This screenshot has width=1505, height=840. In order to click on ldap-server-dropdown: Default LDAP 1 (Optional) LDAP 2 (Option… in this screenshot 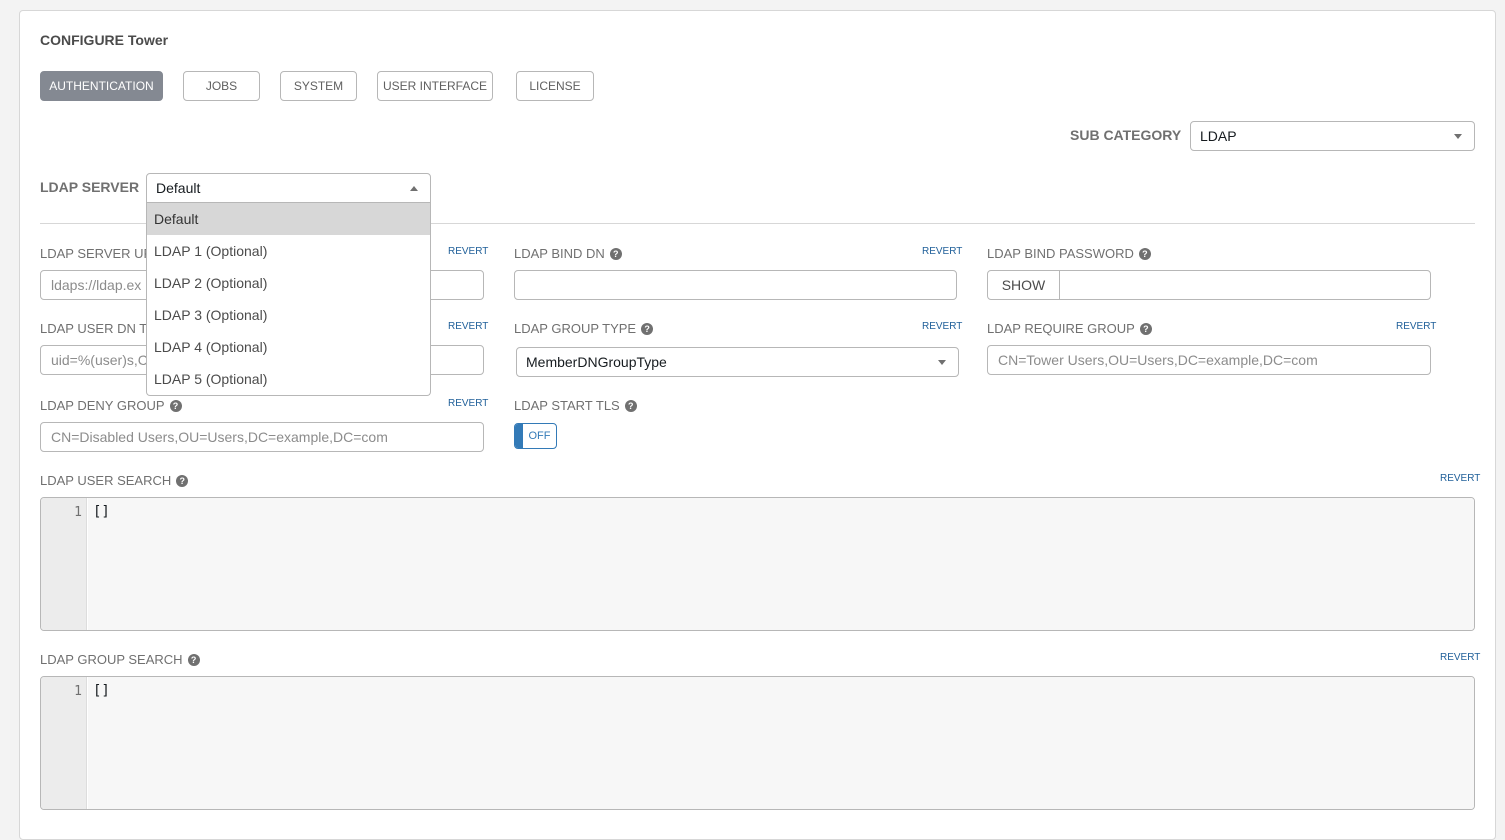, I will do `click(288, 299)`.